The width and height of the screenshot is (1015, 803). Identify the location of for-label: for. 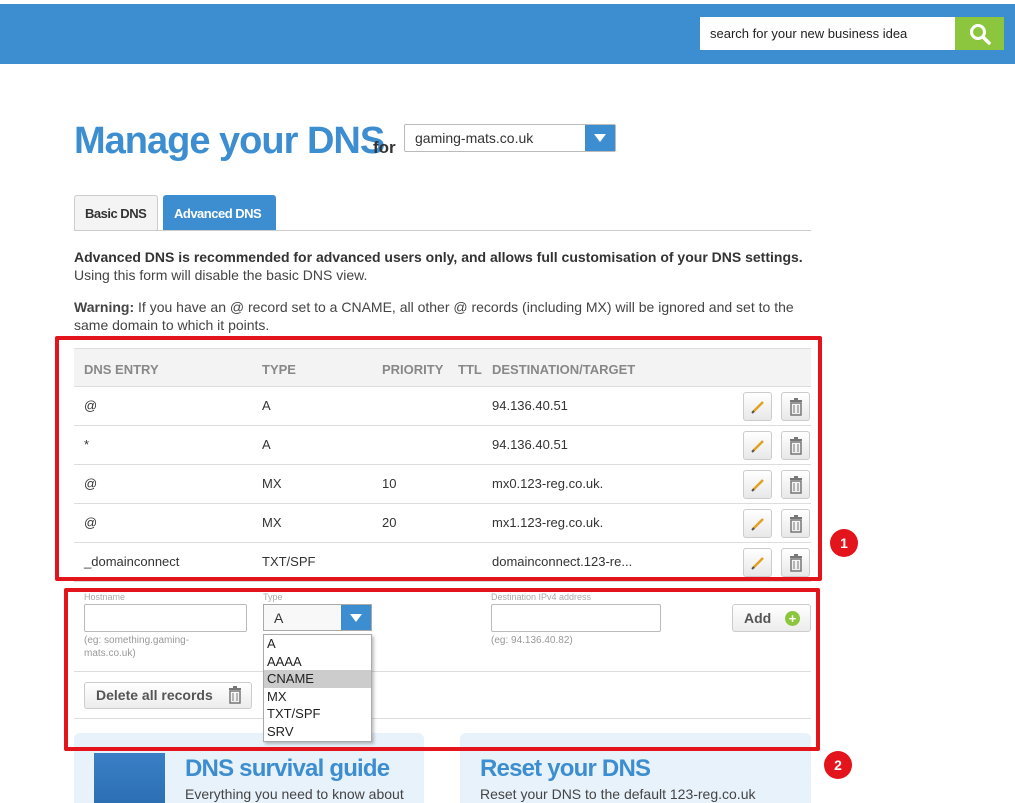
(384, 147).